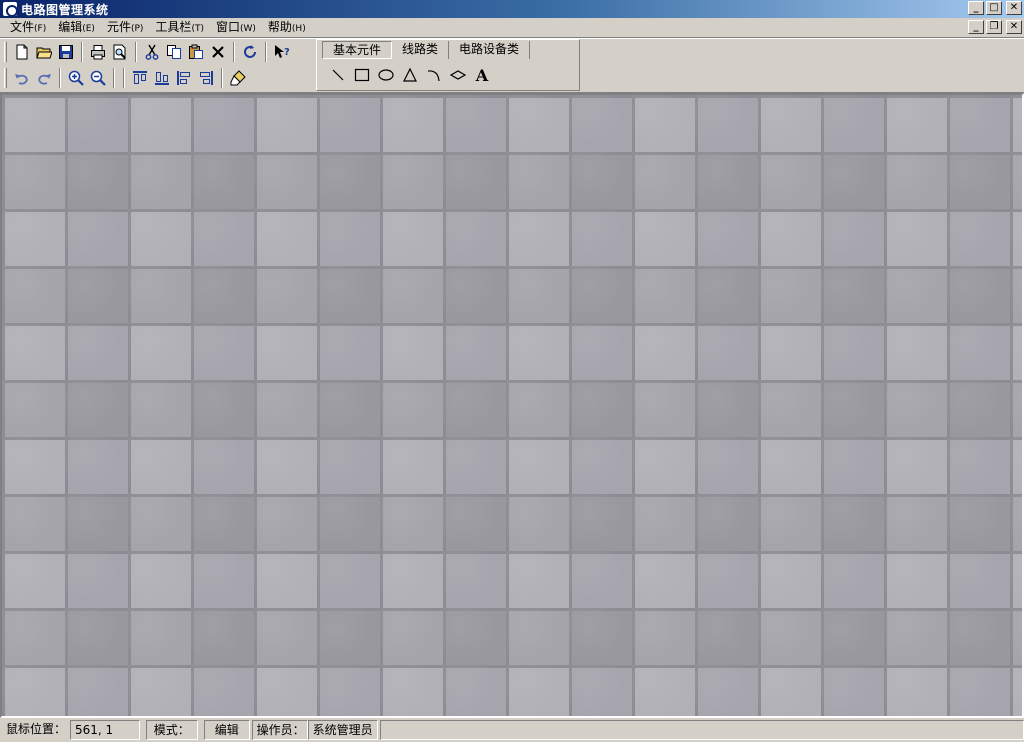 The height and width of the screenshot is (742, 1024). What do you see at coordinates (70, 27) in the screenshot?
I see `menu-edit-label: 编辑` at bounding box center [70, 27].